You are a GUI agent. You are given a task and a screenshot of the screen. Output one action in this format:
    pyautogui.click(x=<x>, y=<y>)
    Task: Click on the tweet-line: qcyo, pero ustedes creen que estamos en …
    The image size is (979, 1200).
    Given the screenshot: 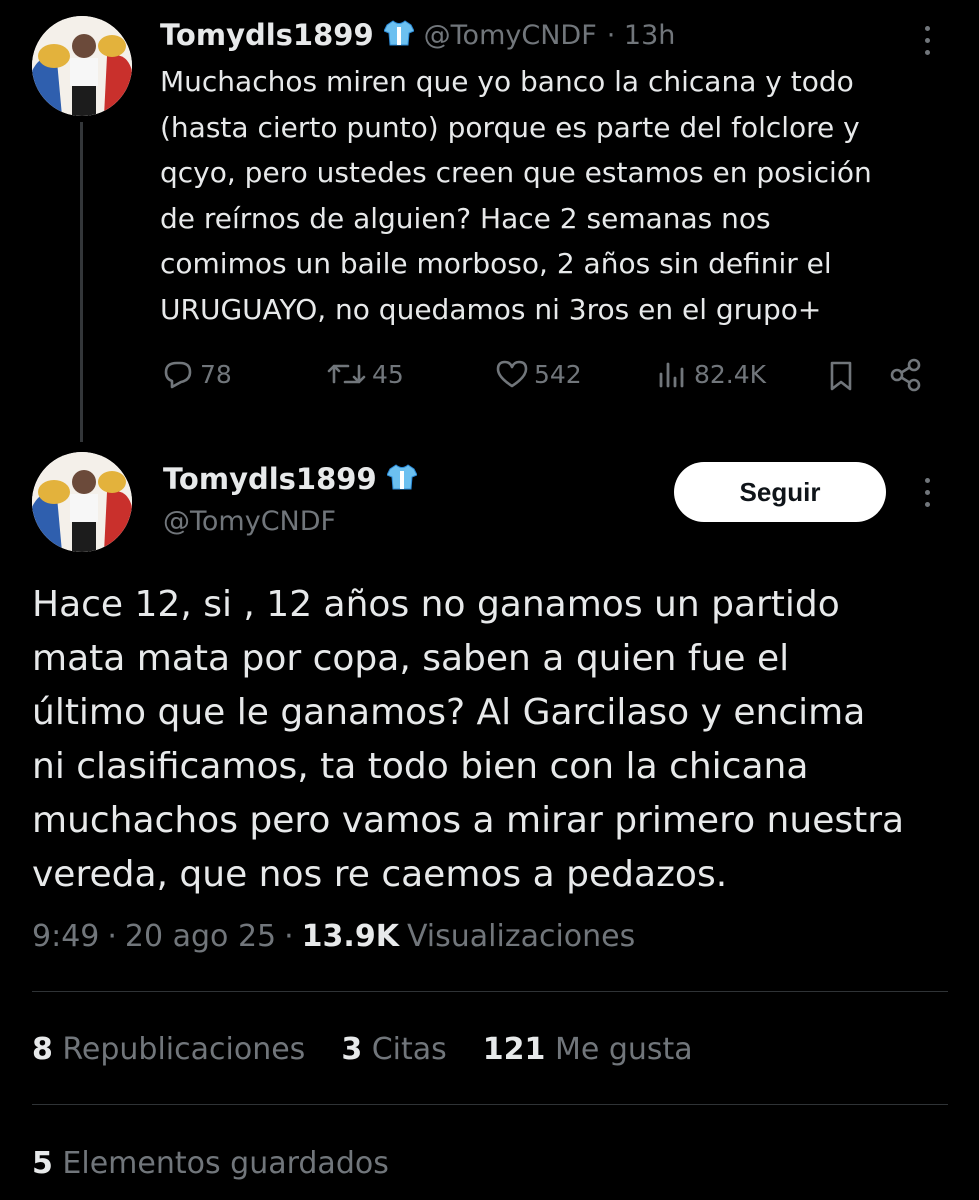 What is the action you would take?
    pyautogui.click(x=516, y=172)
    